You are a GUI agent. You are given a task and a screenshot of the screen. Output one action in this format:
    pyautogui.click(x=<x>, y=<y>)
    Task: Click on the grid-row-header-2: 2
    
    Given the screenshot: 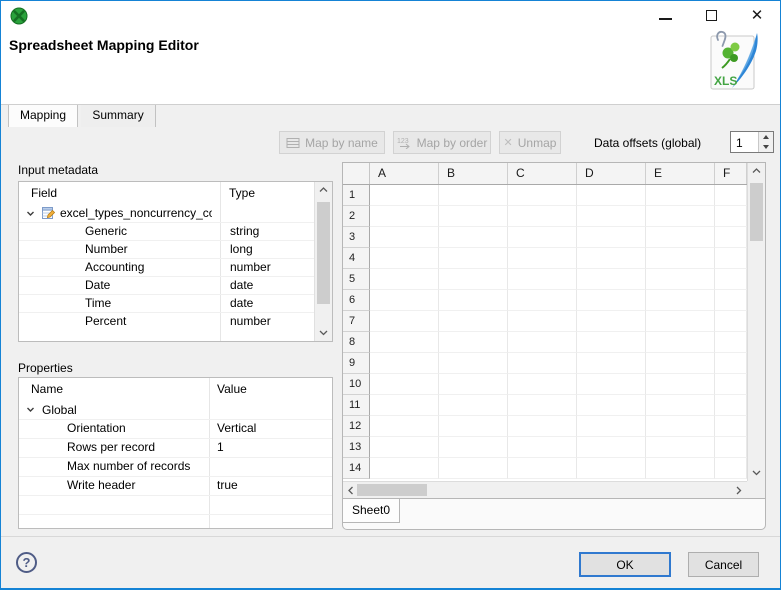 What is the action you would take?
    pyautogui.click(x=356, y=216)
    